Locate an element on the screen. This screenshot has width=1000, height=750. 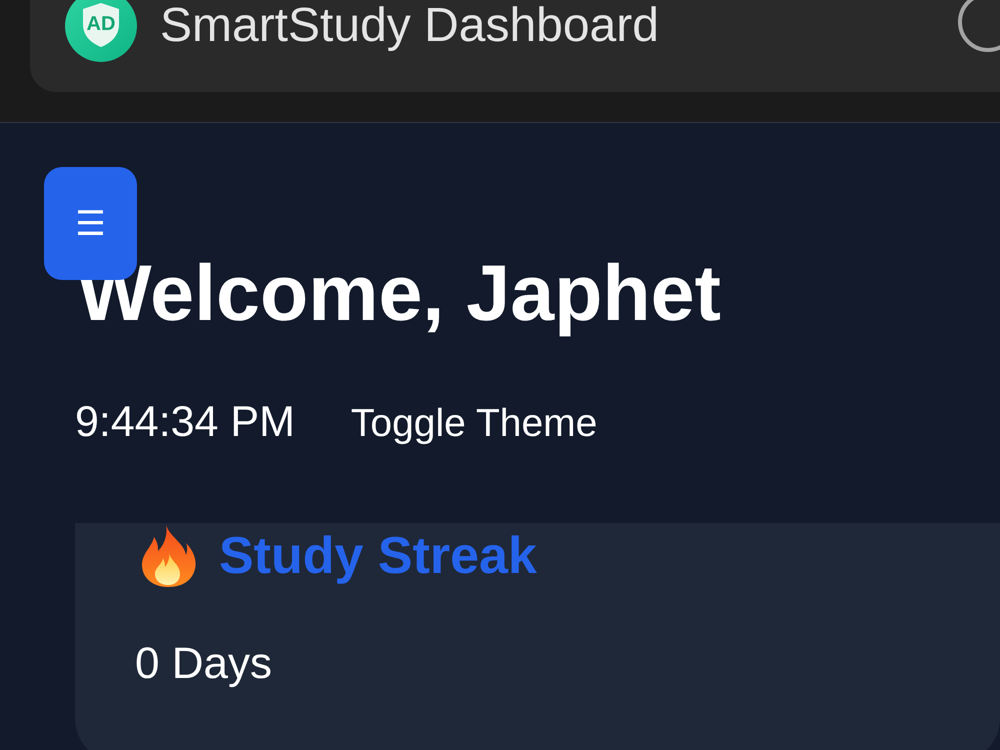
logo-text: AD is located at coordinates (101, 24).